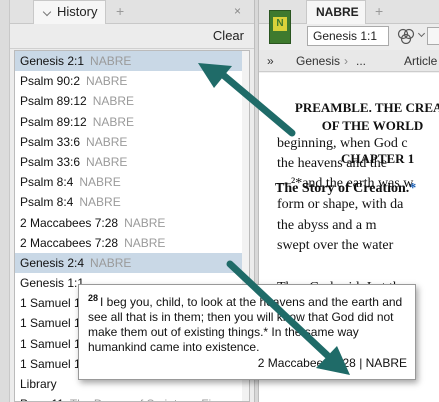  I want to click on heading-line-1: PREAMBLE. THE CREAT, so click(366, 107).